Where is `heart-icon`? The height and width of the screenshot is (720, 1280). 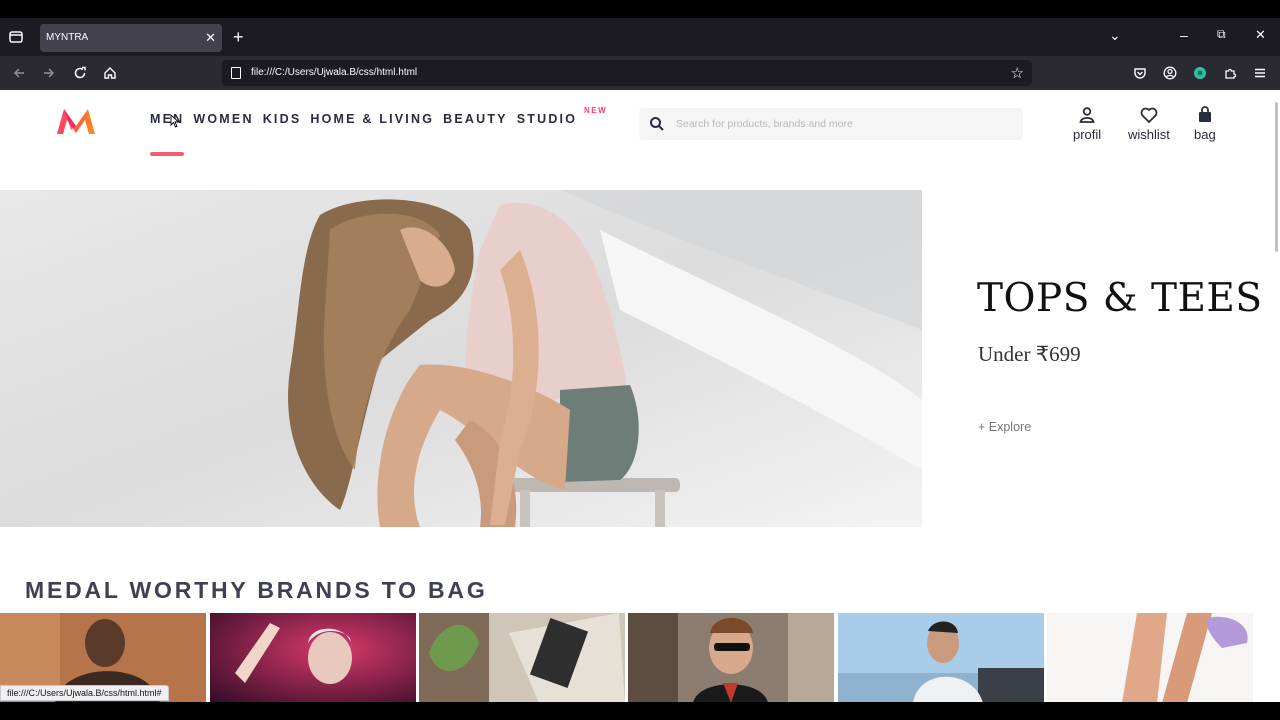
heart-icon is located at coordinates (1149, 115).